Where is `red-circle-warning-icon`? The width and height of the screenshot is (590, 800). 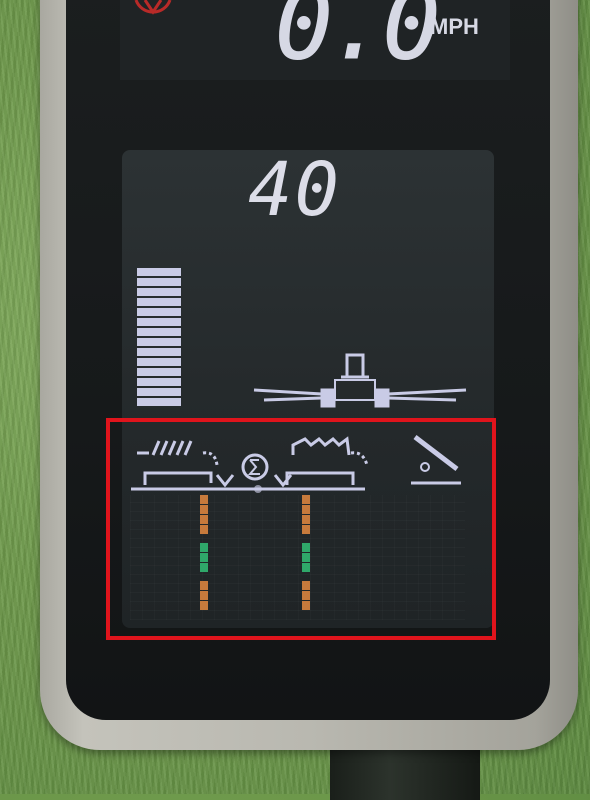 red-circle-warning-icon is located at coordinates (153, 7).